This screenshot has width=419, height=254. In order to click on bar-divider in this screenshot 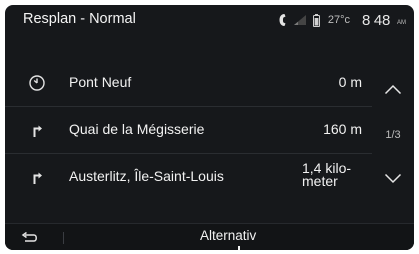, I will do `click(63, 238)`.